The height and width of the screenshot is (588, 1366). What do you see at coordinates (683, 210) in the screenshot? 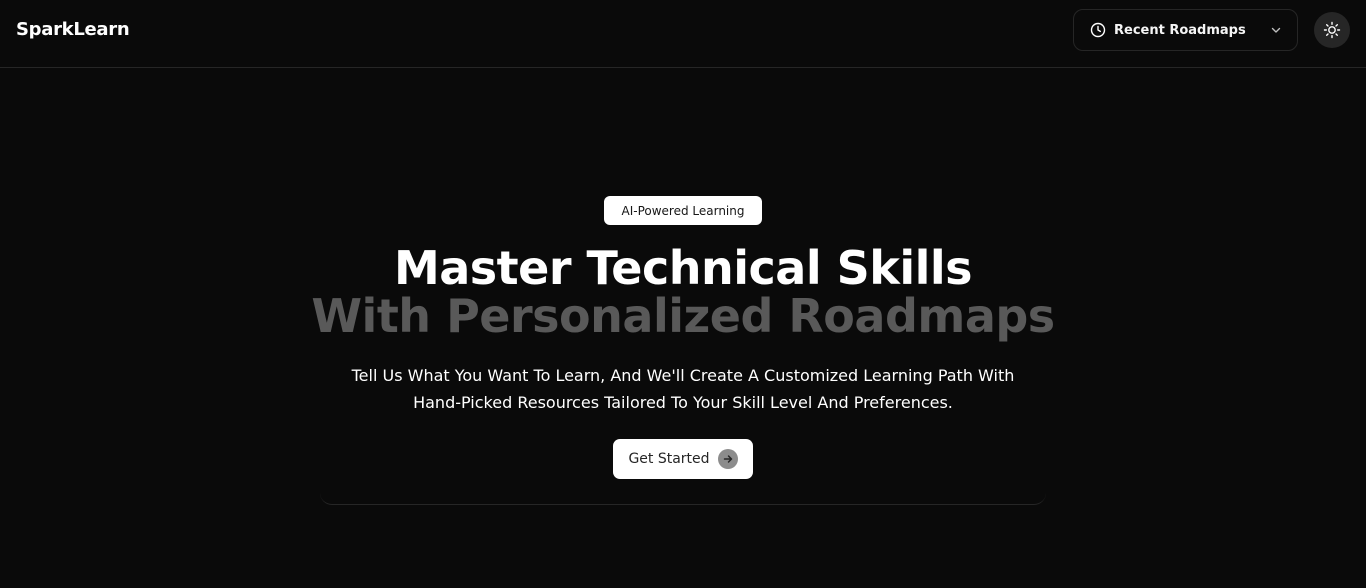
I see `ai-powered-badge: AI-Powered Learning` at bounding box center [683, 210].